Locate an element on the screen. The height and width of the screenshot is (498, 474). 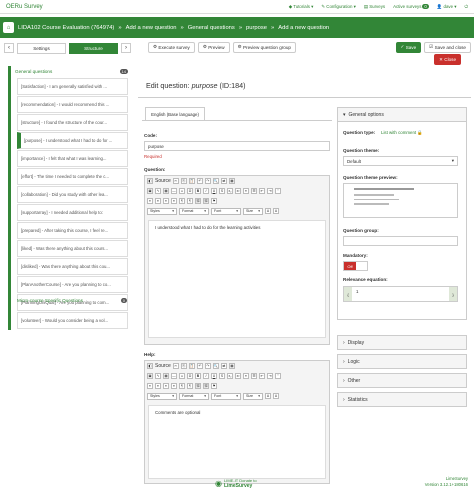
hr-icon: — is located at coordinates (174, 376).